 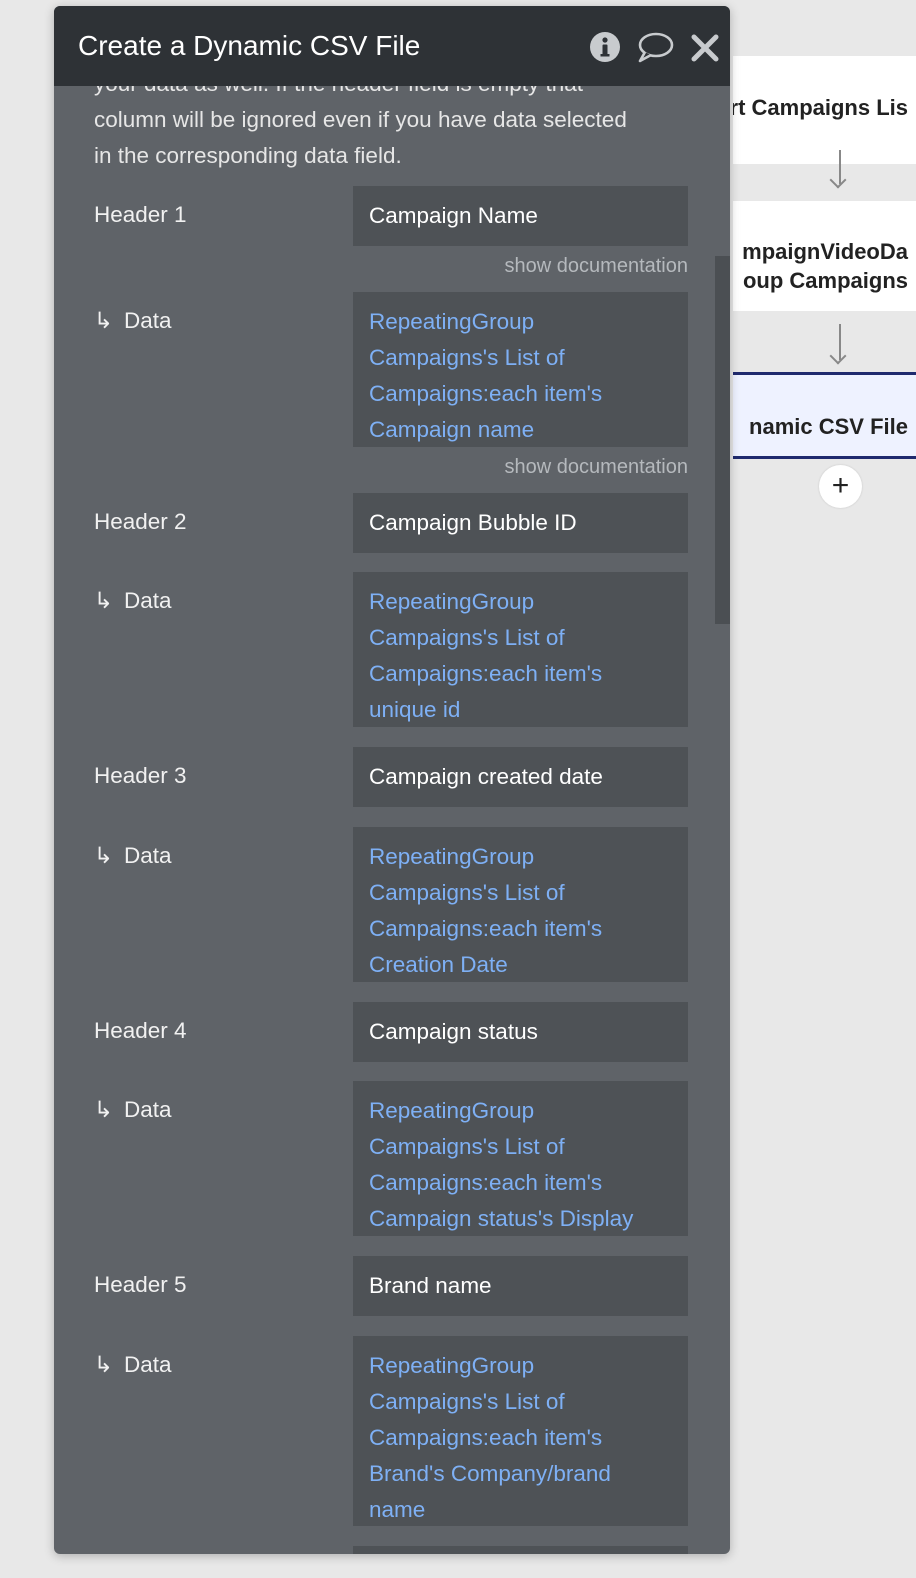 What do you see at coordinates (605, 49) in the screenshot?
I see `info-icon` at bounding box center [605, 49].